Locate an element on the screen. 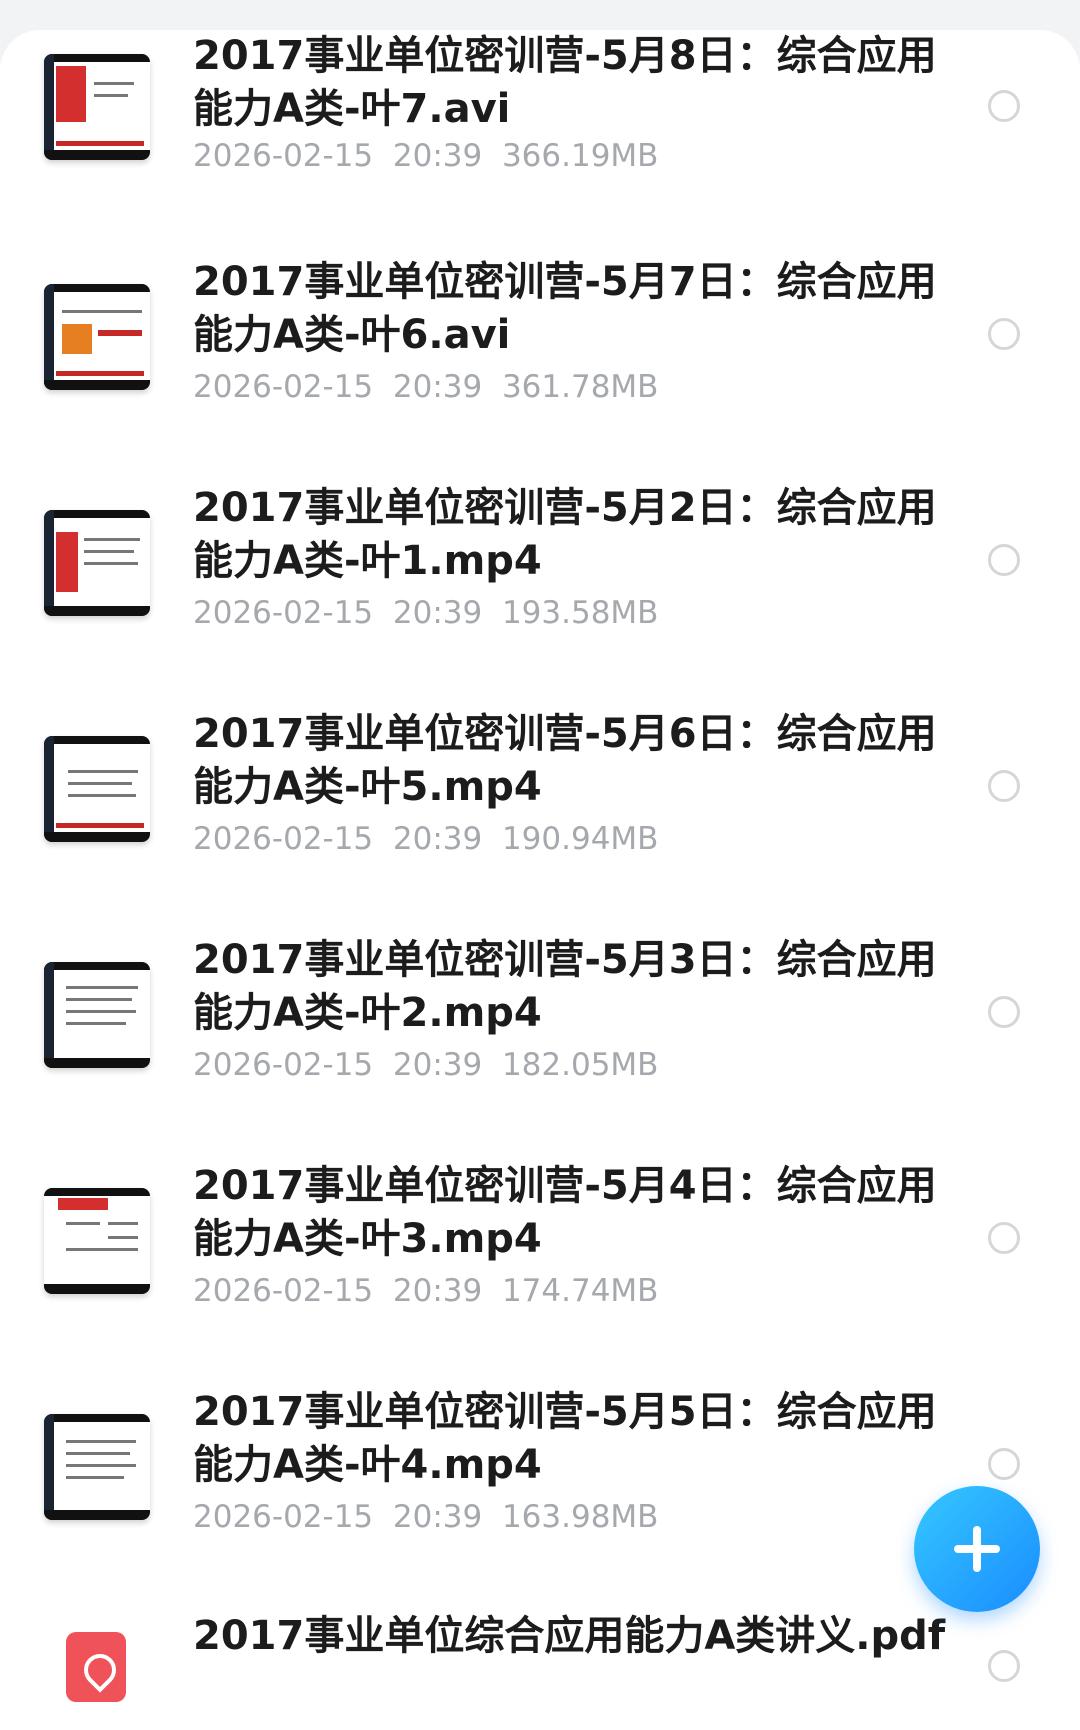 The height and width of the screenshot is (1730, 1080). file-name: 2017事业单位密训营-5月4日：综合应用能力A类-叶3.mp4 is located at coordinates (565, 1212).